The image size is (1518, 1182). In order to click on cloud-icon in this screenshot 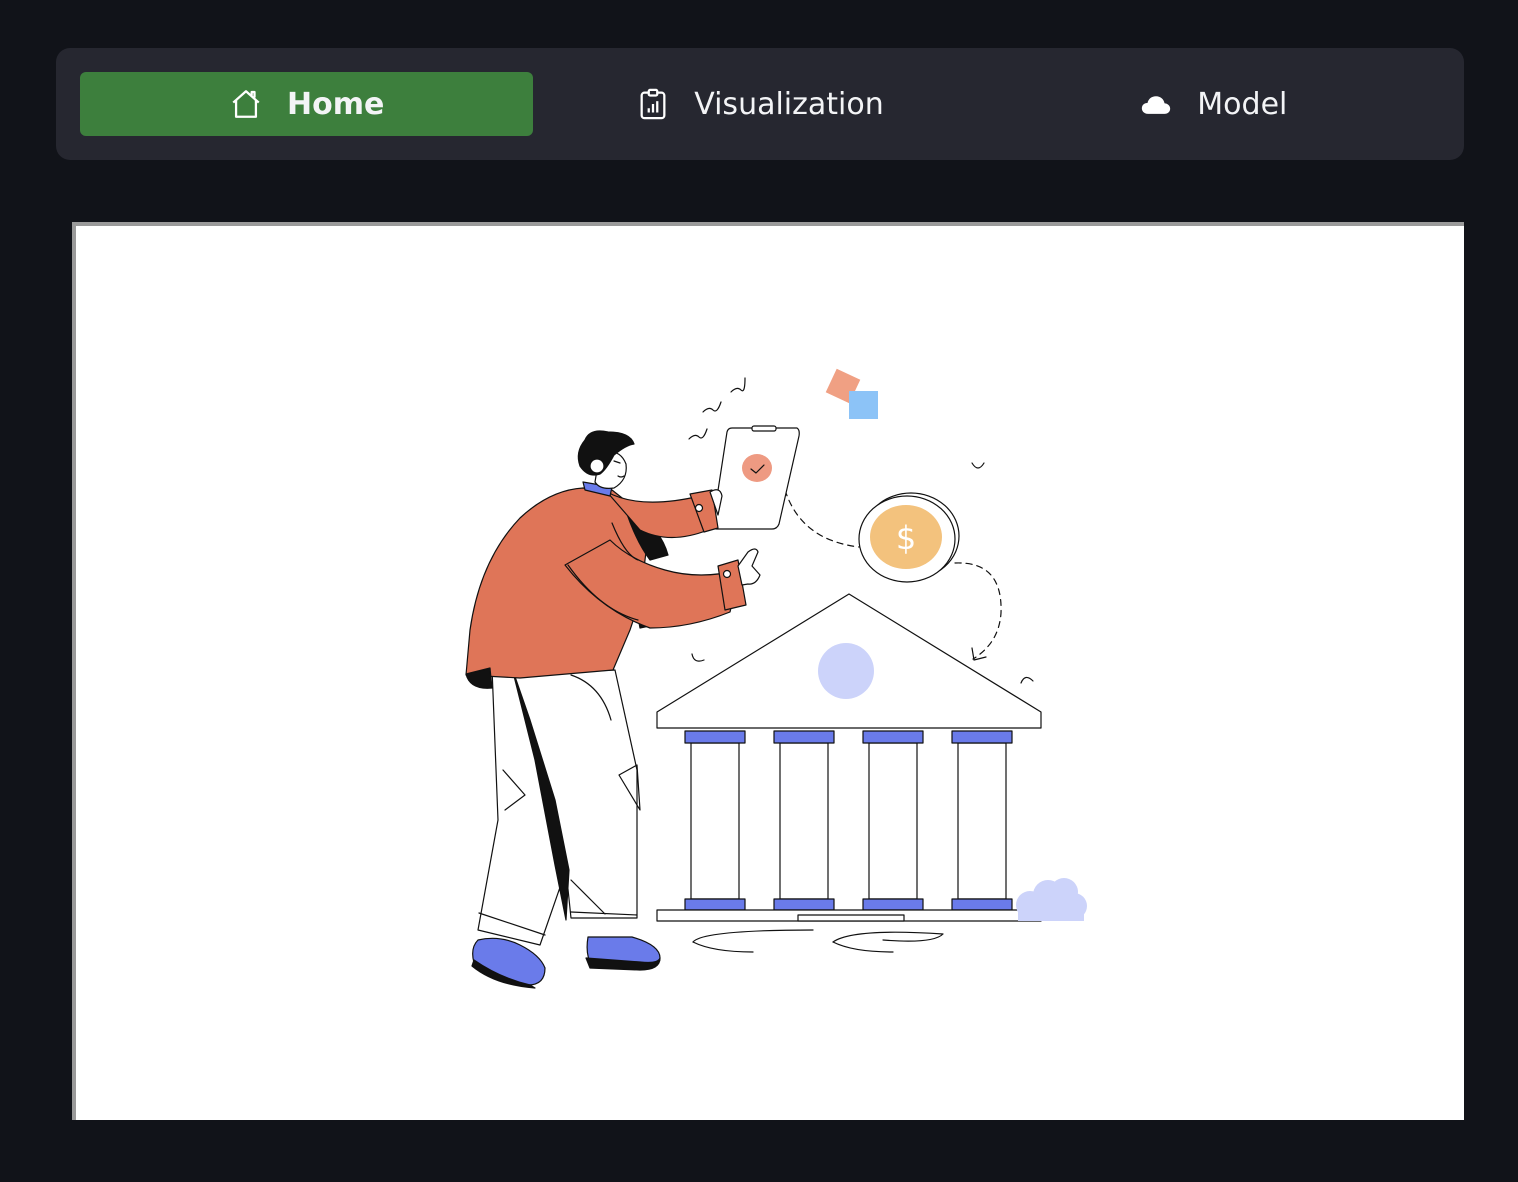, I will do `click(1156, 104)`.